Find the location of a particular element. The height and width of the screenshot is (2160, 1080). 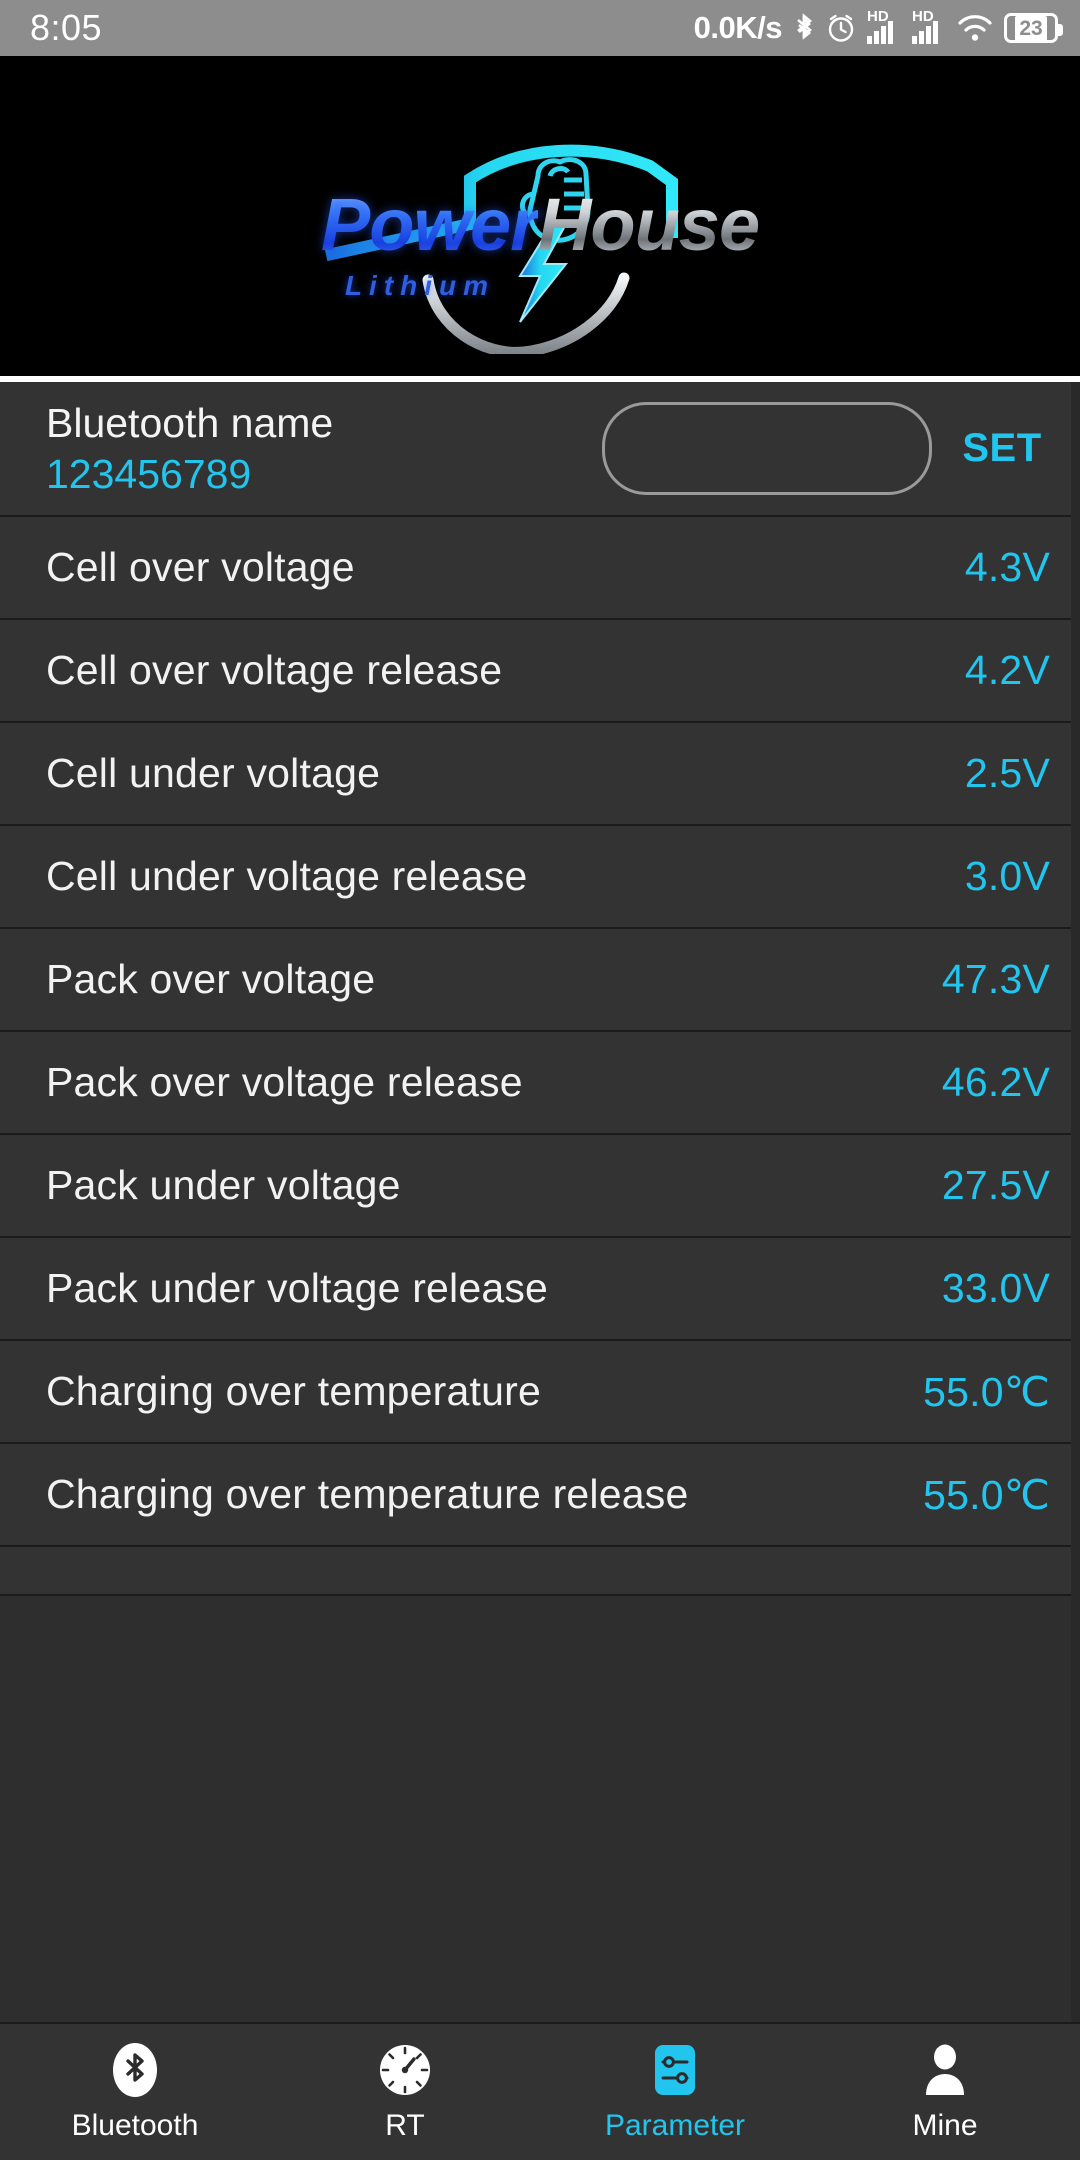

bluetooth-name-texts: Bluetooth name 123456789 is located at coordinates (189, 449).